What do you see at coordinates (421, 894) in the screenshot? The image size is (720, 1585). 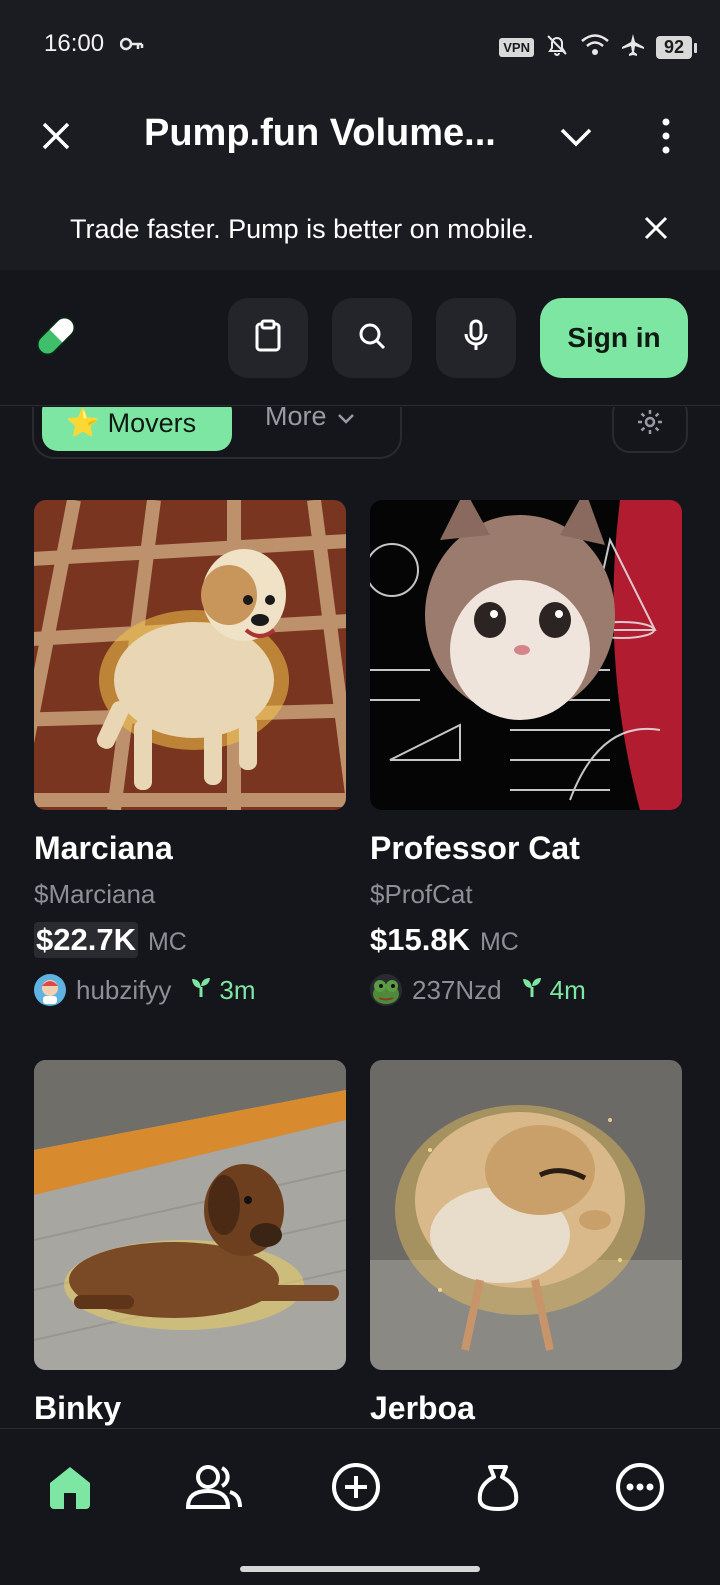 I see `token-ticker: $ProfCat` at bounding box center [421, 894].